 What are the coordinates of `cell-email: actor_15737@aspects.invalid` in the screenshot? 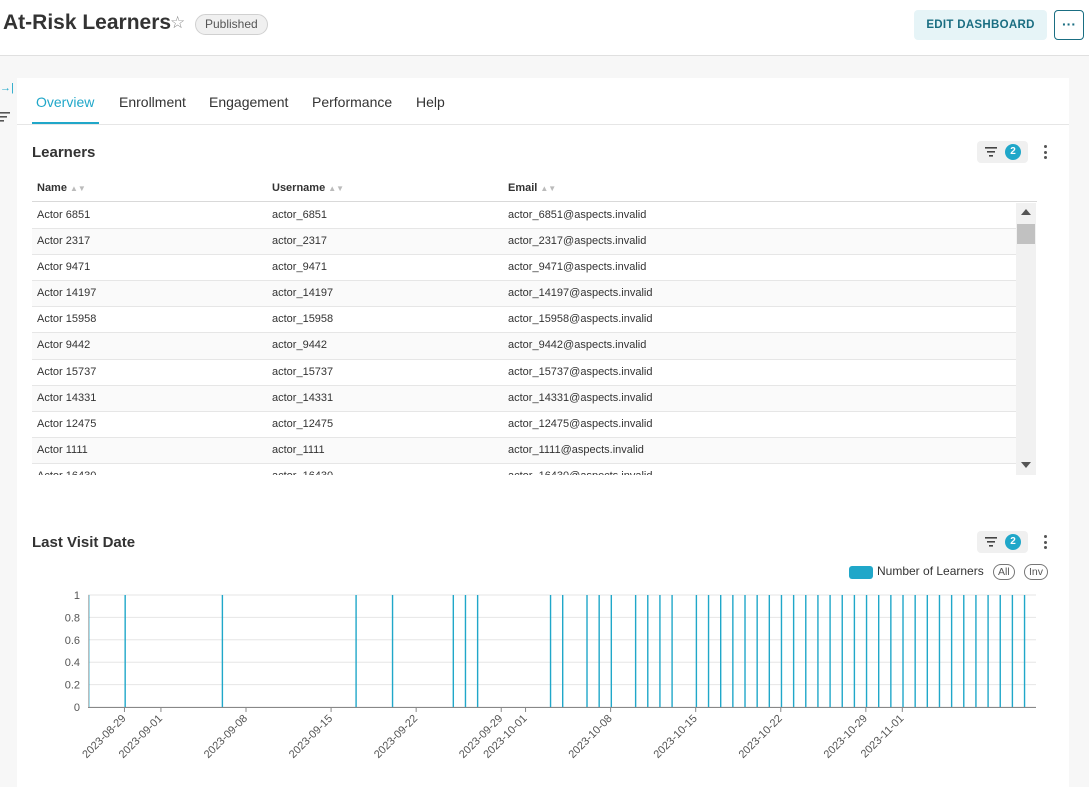 It's located at (580, 371).